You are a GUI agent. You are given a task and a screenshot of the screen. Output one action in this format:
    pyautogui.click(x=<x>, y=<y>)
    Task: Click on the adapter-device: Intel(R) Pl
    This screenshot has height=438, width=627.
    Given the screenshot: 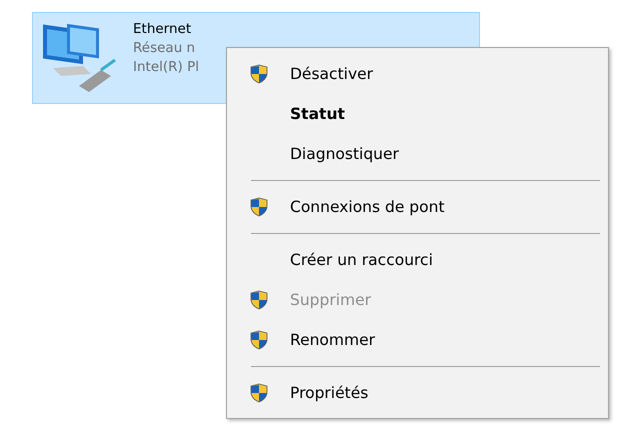 What is the action you would take?
    pyautogui.click(x=166, y=67)
    